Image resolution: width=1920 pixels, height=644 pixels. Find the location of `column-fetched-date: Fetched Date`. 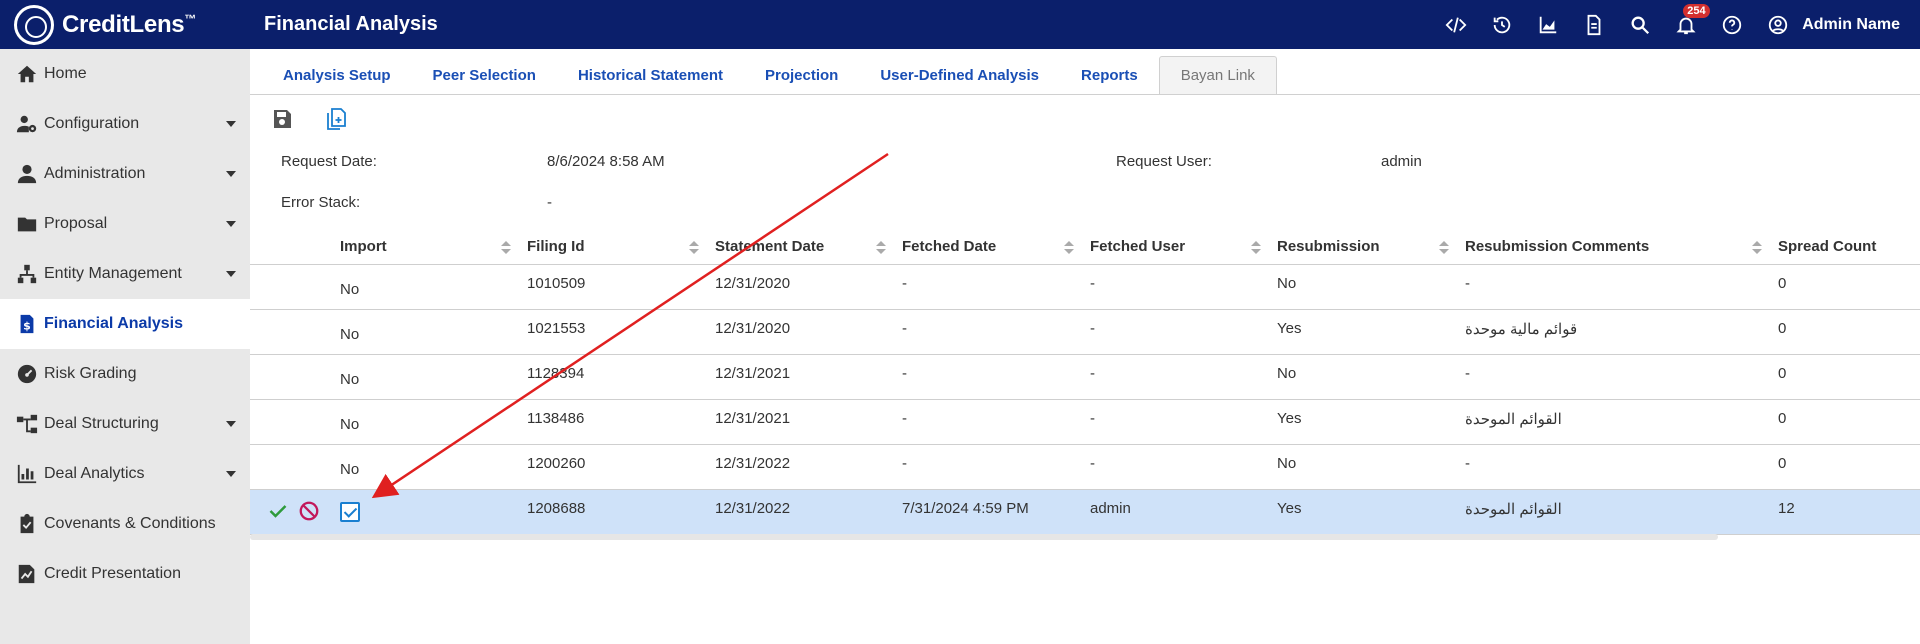

column-fetched-date: Fetched Date is located at coordinates (988, 247).